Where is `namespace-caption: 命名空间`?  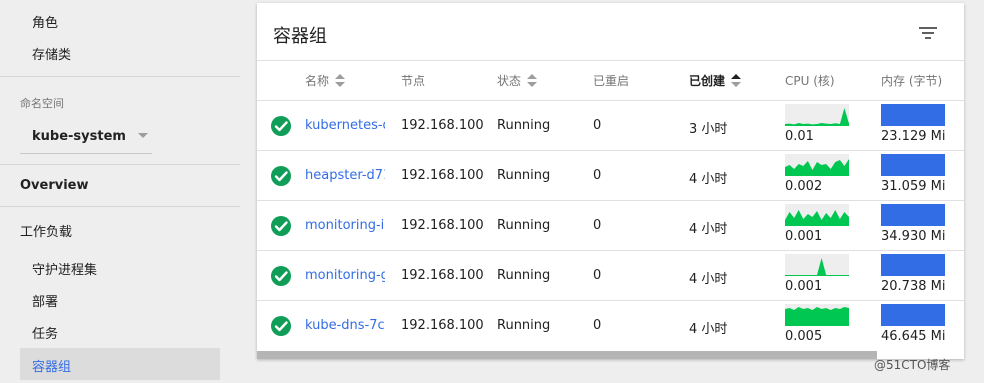 namespace-caption: 命名空间 is located at coordinates (42, 103).